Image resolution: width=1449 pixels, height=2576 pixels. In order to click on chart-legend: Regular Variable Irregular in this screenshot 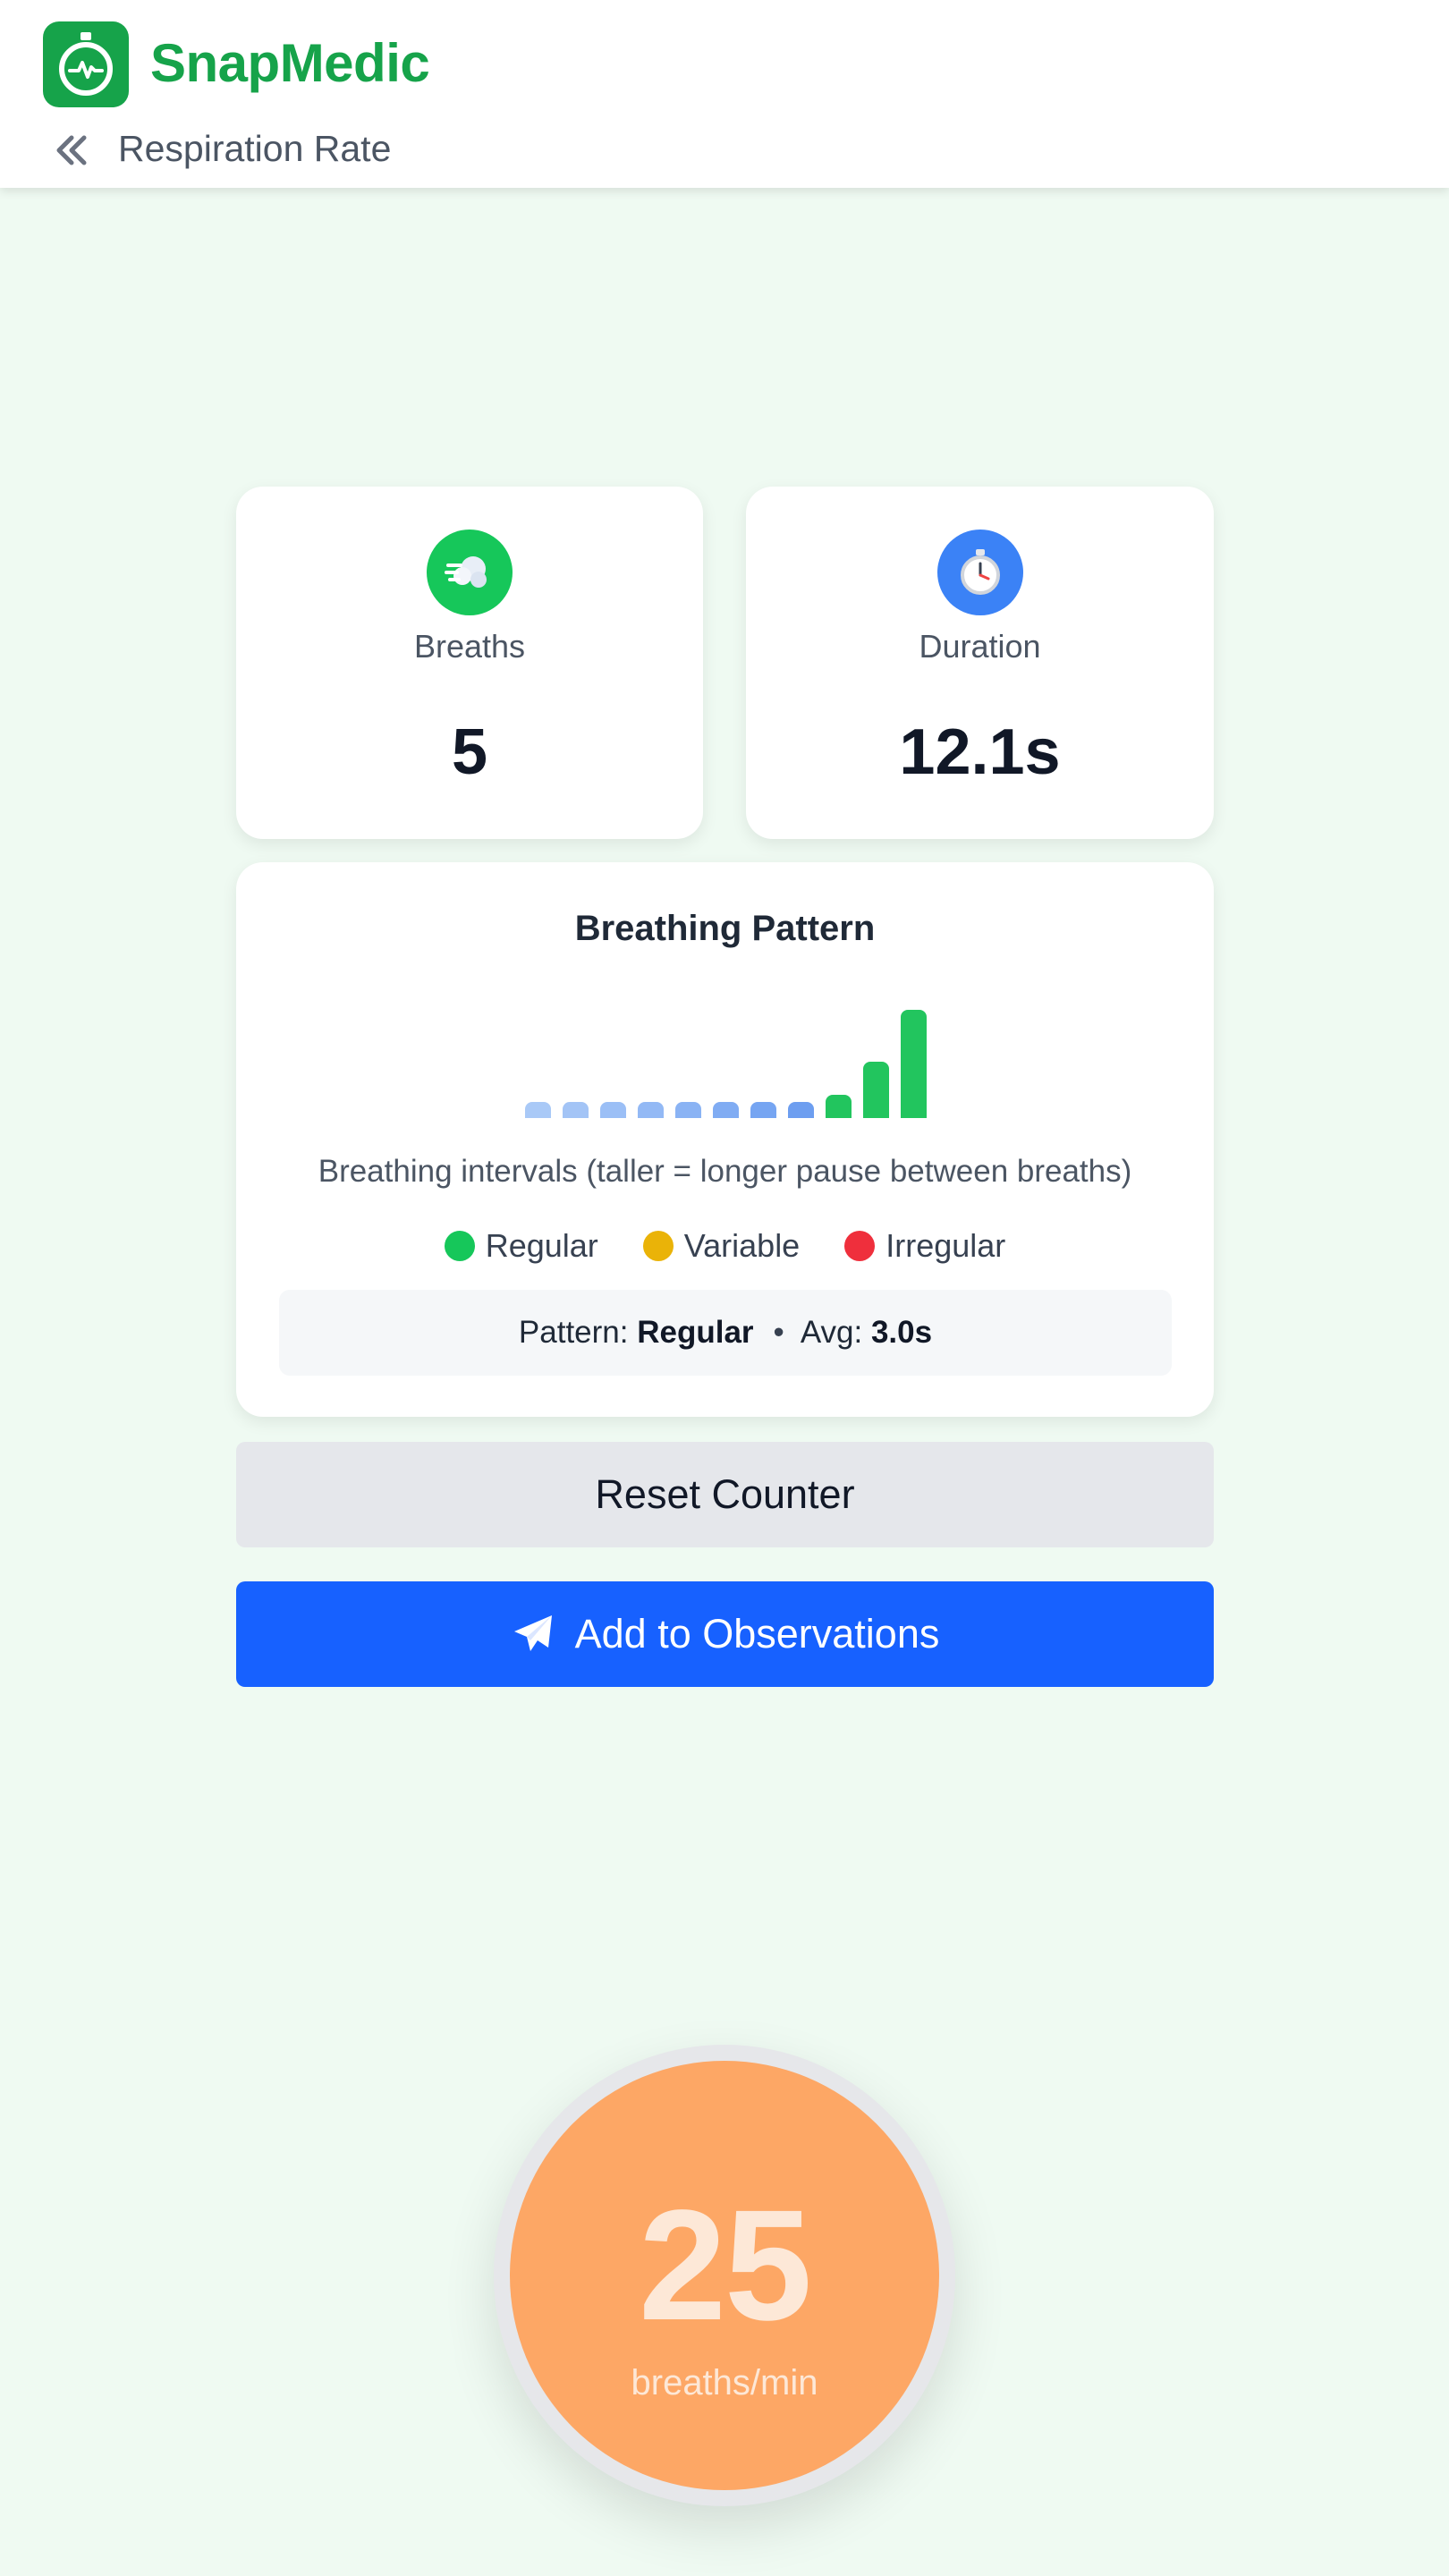, I will do `click(725, 1246)`.